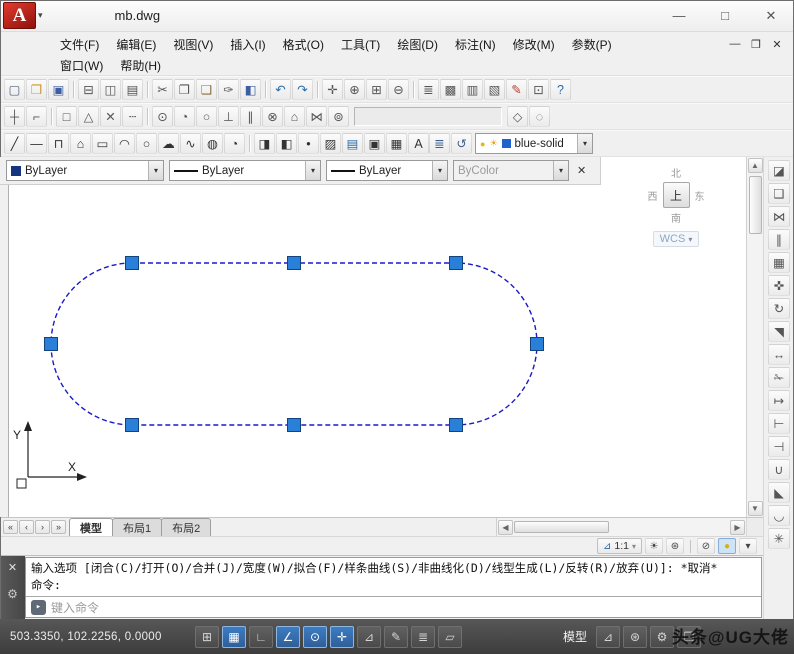  What do you see at coordinates (132, 116) in the screenshot?
I see `snap-extension-icon: ┄` at bounding box center [132, 116].